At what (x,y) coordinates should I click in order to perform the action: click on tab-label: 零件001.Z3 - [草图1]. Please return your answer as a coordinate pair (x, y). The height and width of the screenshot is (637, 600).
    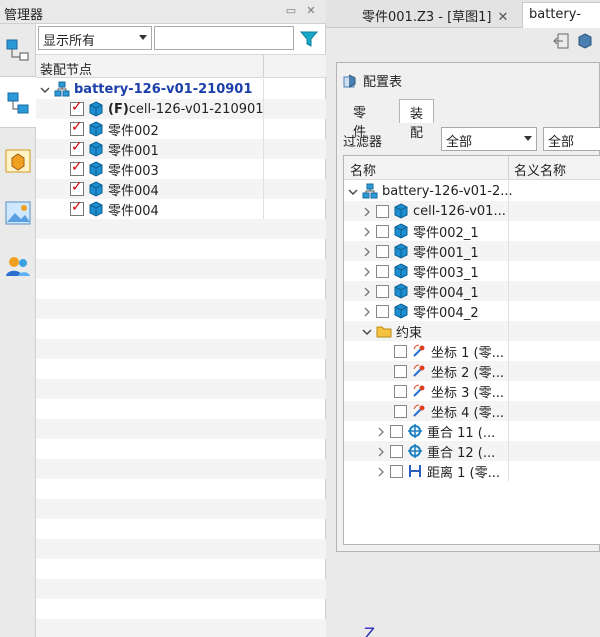
    Looking at the image, I should click on (427, 17).